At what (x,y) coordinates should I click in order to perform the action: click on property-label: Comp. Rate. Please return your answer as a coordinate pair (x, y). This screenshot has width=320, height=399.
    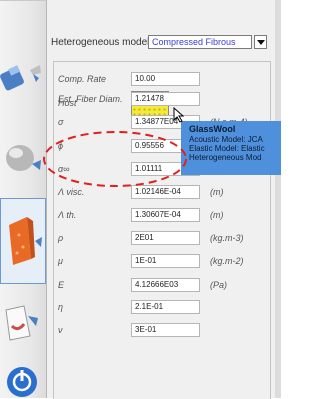
    Looking at the image, I should click on (82, 79).